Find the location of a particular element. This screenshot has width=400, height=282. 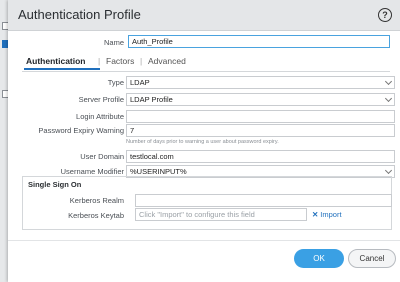

username-modifier-value: %USERINPUT% is located at coordinates (158, 171).